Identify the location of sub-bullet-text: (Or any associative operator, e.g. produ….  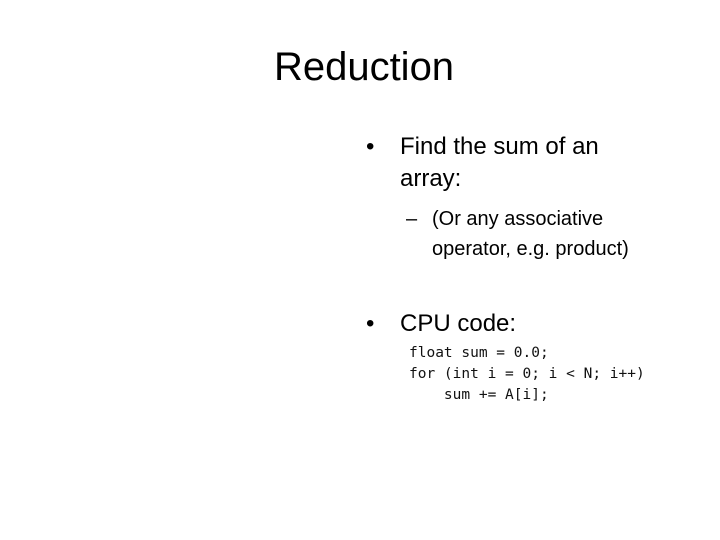
(530, 234).